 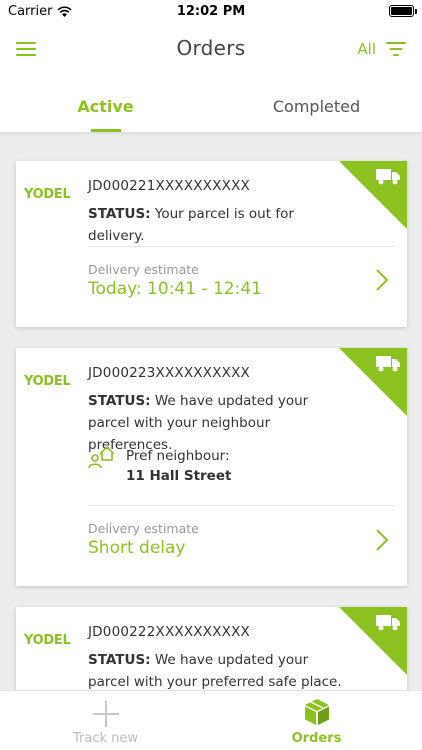 What do you see at coordinates (219, 225) in the screenshot?
I see `status-text: STATUS: Your parcel is out for delivery.` at bounding box center [219, 225].